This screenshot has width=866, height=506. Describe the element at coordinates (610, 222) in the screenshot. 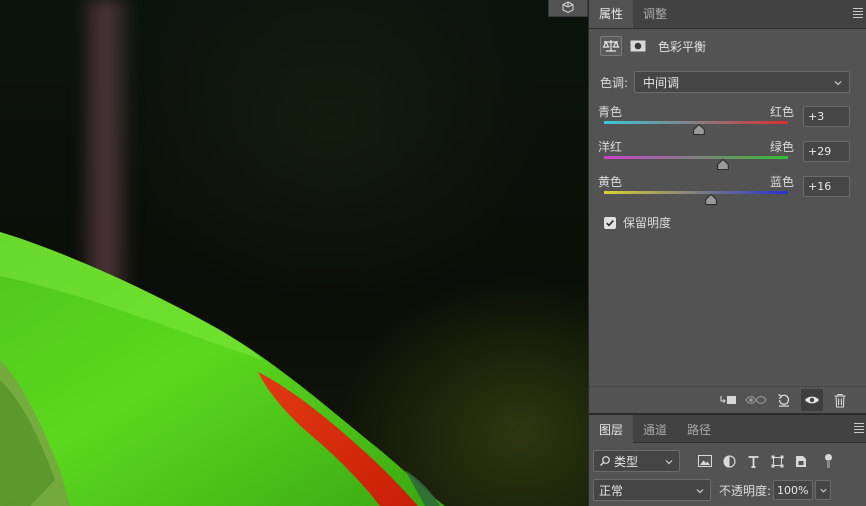

I see `preserve-luminosity-checkbox` at that location.